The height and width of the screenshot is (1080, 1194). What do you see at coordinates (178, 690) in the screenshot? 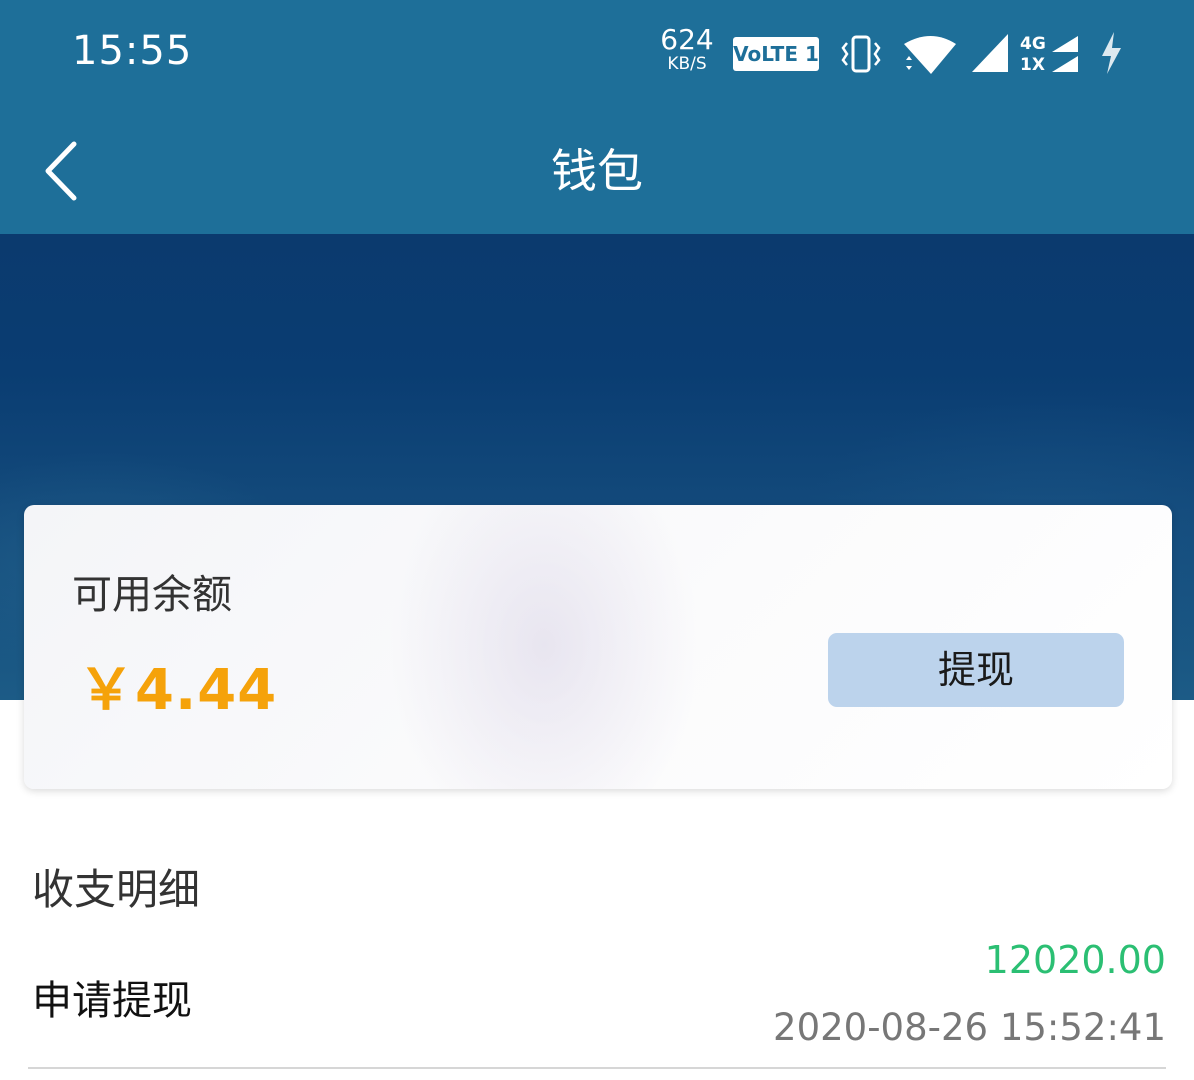
I see `balance-amount: ￥4.44` at bounding box center [178, 690].